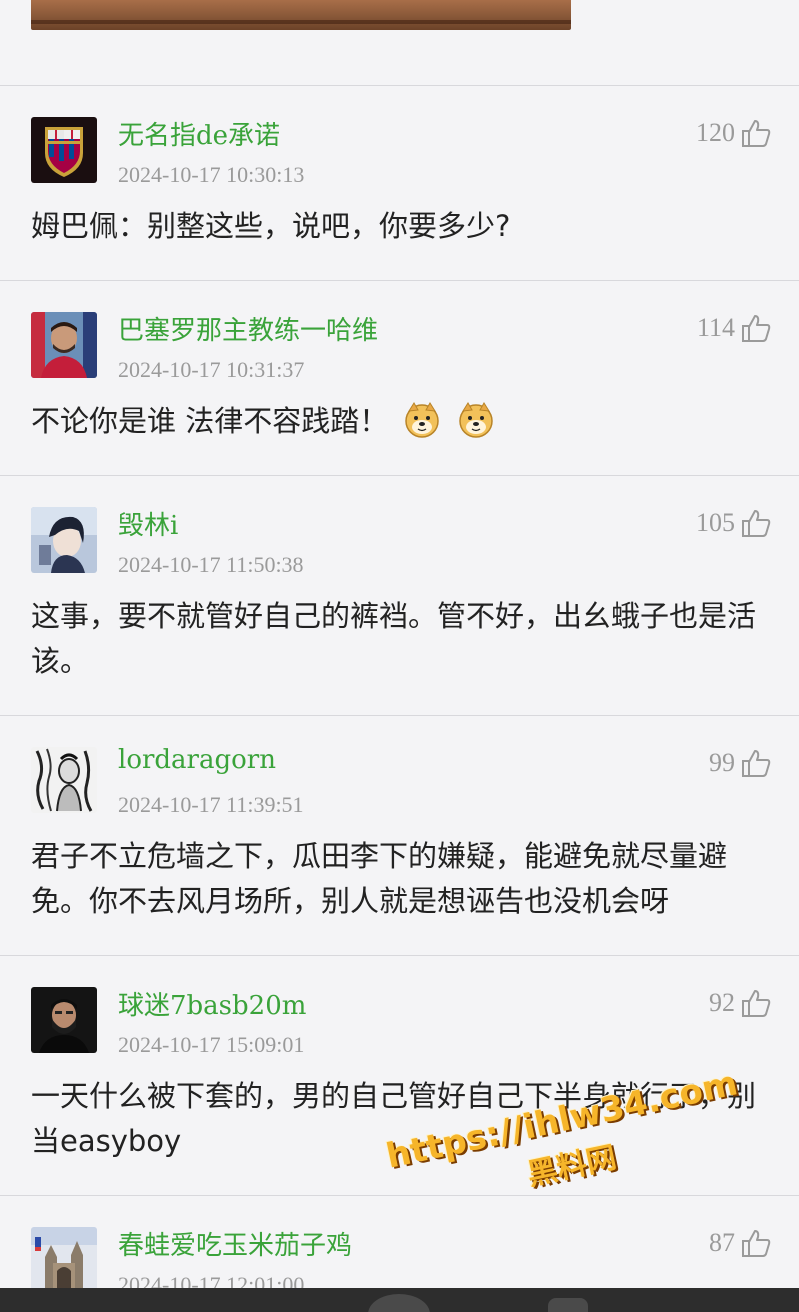 The image size is (799, 1312). I want to click on comment-text: 不论你是谁 法律不容践踏！, so click(210, 421).